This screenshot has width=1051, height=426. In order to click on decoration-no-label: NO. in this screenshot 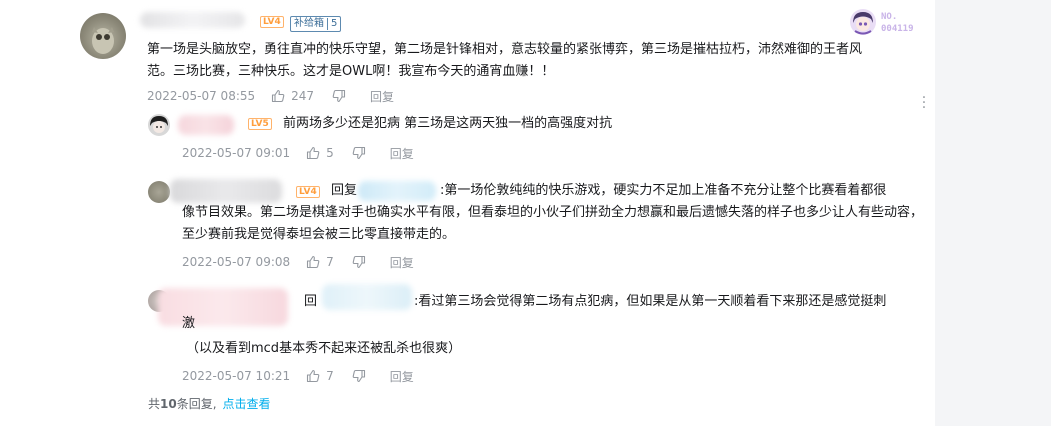, I will do `click(889, 17)`.